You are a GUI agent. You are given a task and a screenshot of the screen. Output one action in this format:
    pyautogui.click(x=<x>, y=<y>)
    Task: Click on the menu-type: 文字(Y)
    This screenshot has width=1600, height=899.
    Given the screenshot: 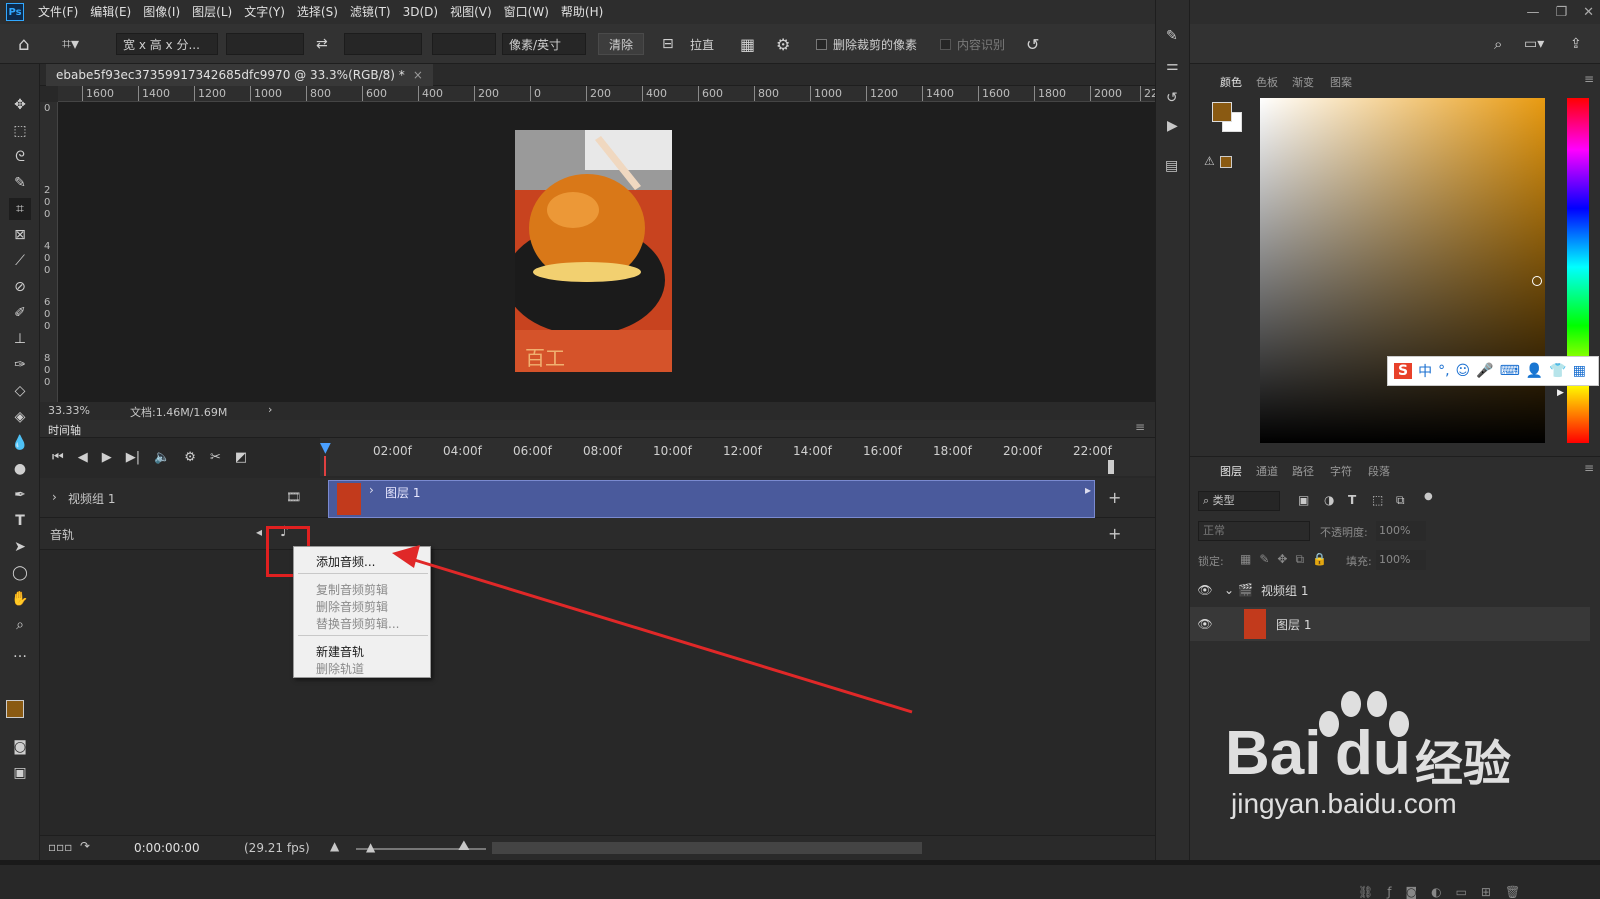 What is the action you would take?
    pyautogui.click(x=264, y=12)
    